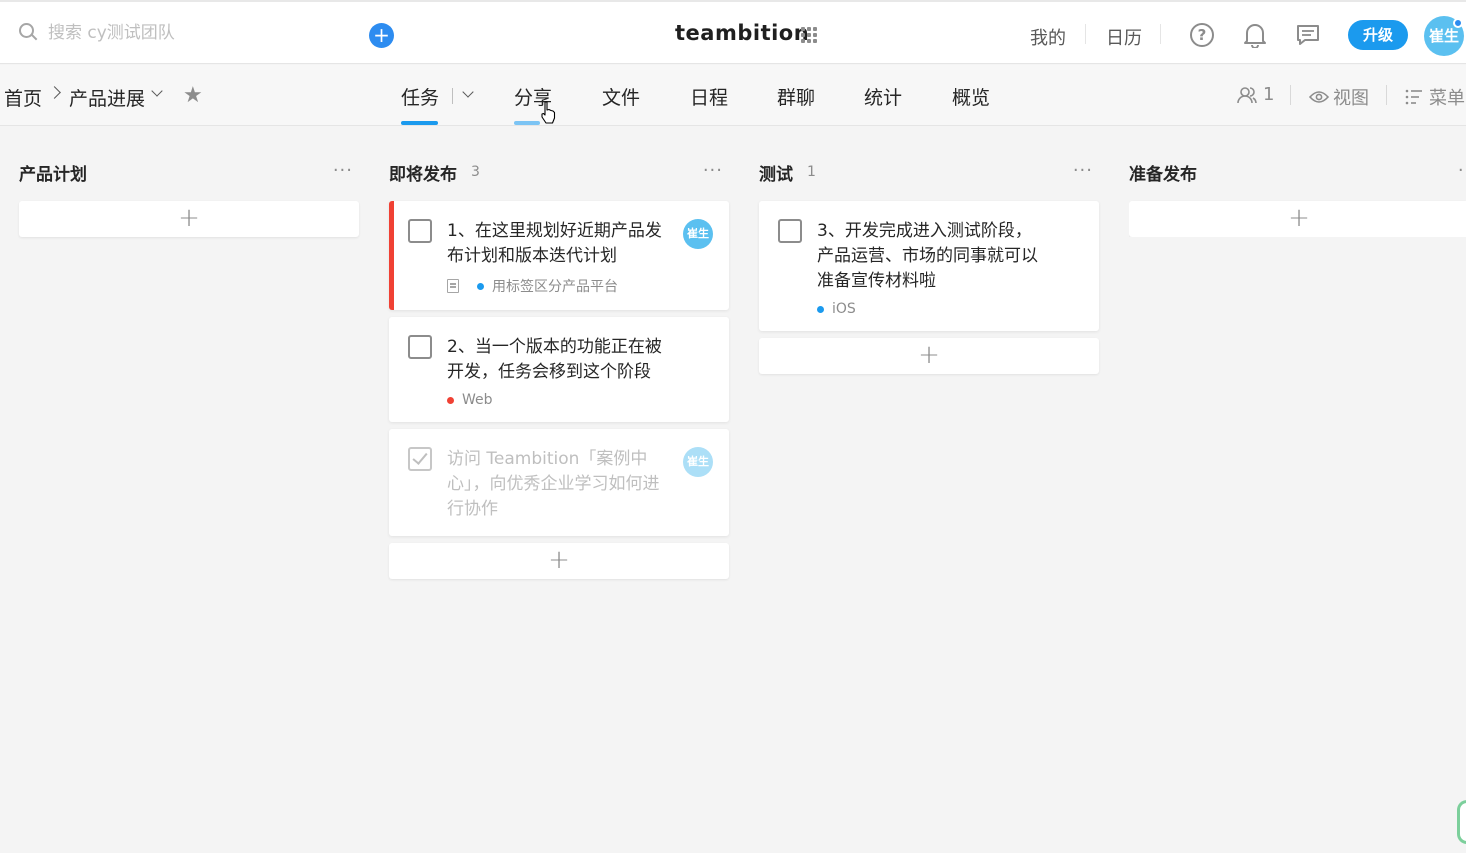  I want to click on tab-tasks: 任务, so click(420, 96).